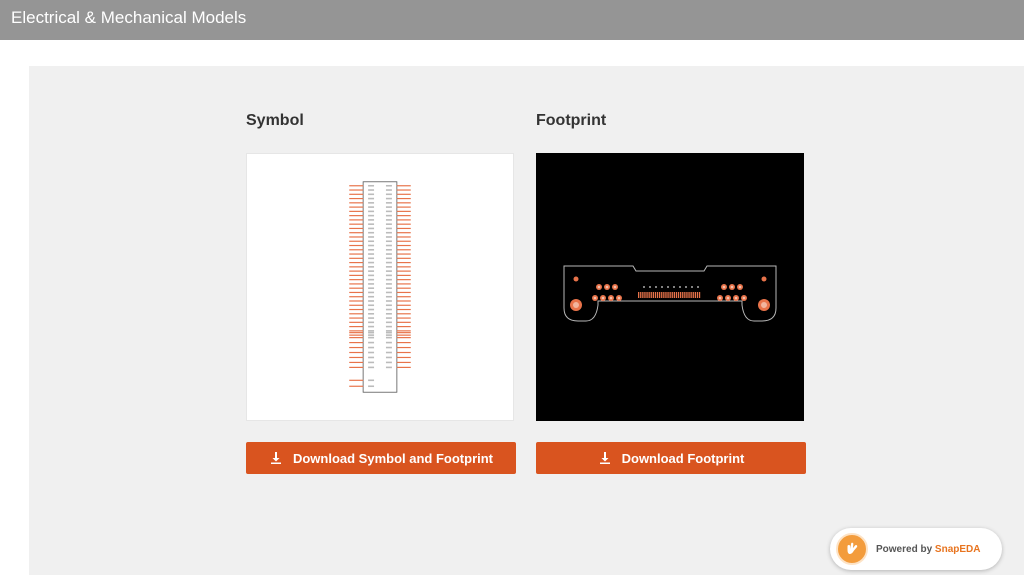 The height and width of the screenshot is (575, 1024). Describe the element at coordinates (852, 549) in the screenshot. I see `snapeda-hand-icon` at that location.